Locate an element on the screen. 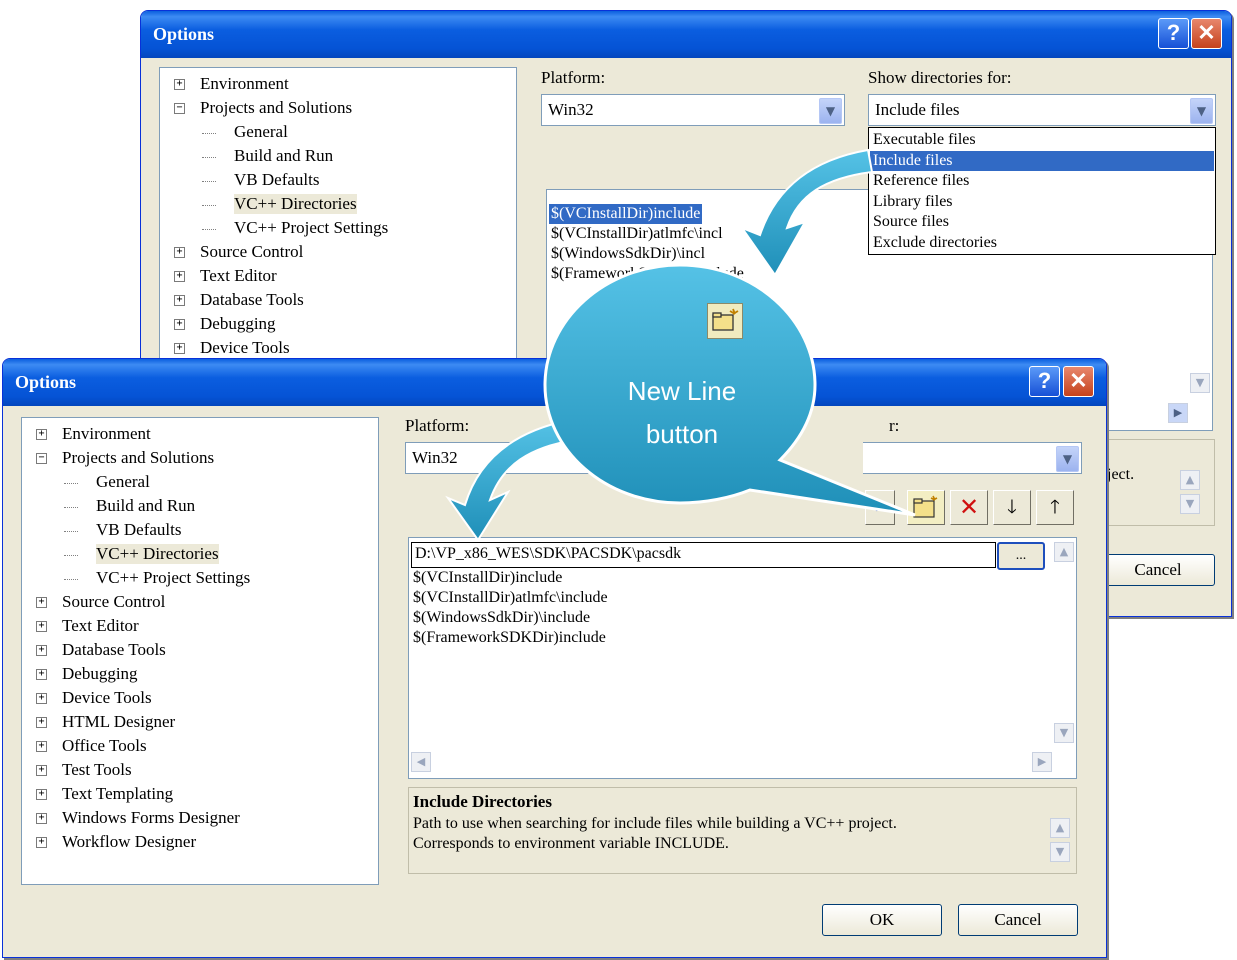  back-tree-item: VB Defaults is located at coordinates (276, 180).